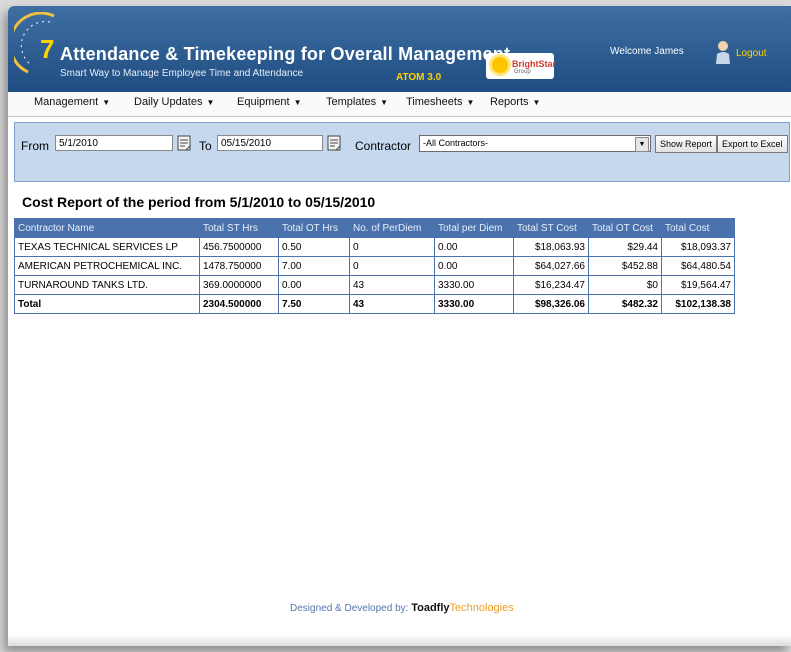 This screenshot has height=652, width=791. Describe the element at coordinates (107, 304) in the screenshot. I see `cell-total-label: Total` at that location.